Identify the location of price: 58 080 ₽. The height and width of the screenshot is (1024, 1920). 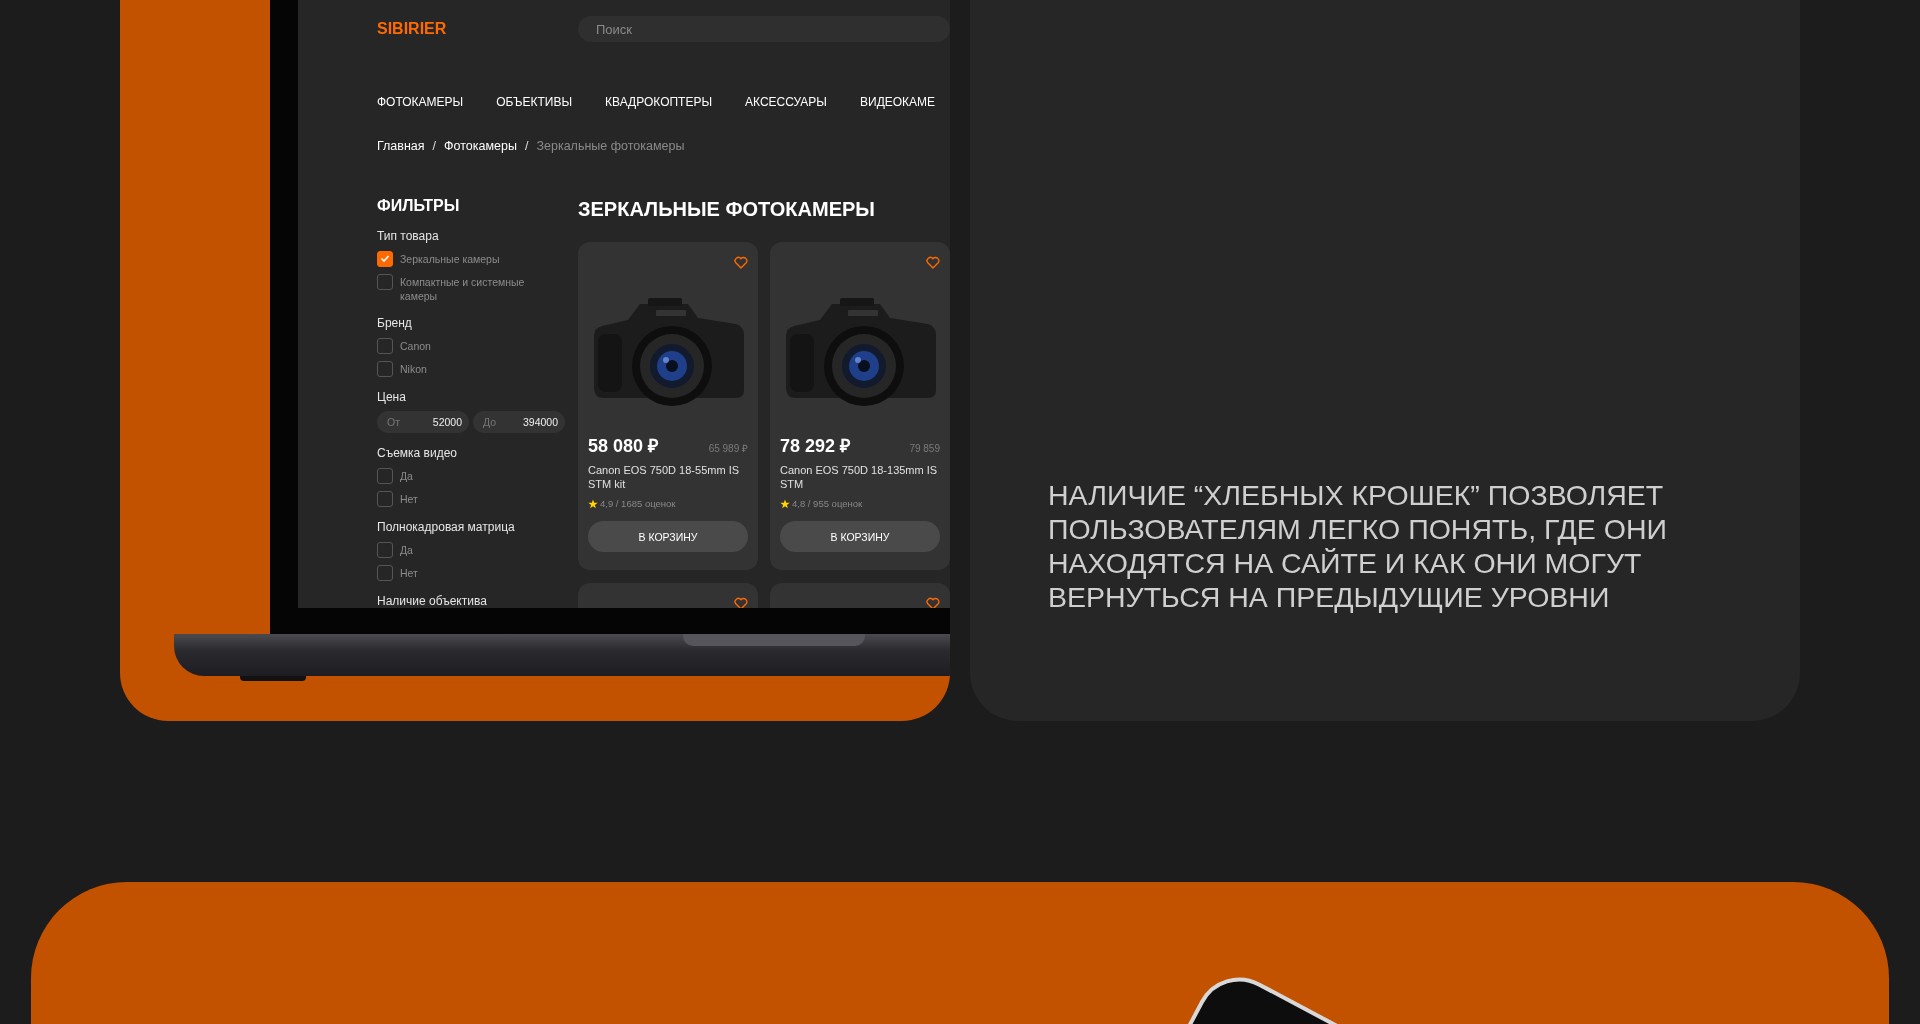
(623, 446).